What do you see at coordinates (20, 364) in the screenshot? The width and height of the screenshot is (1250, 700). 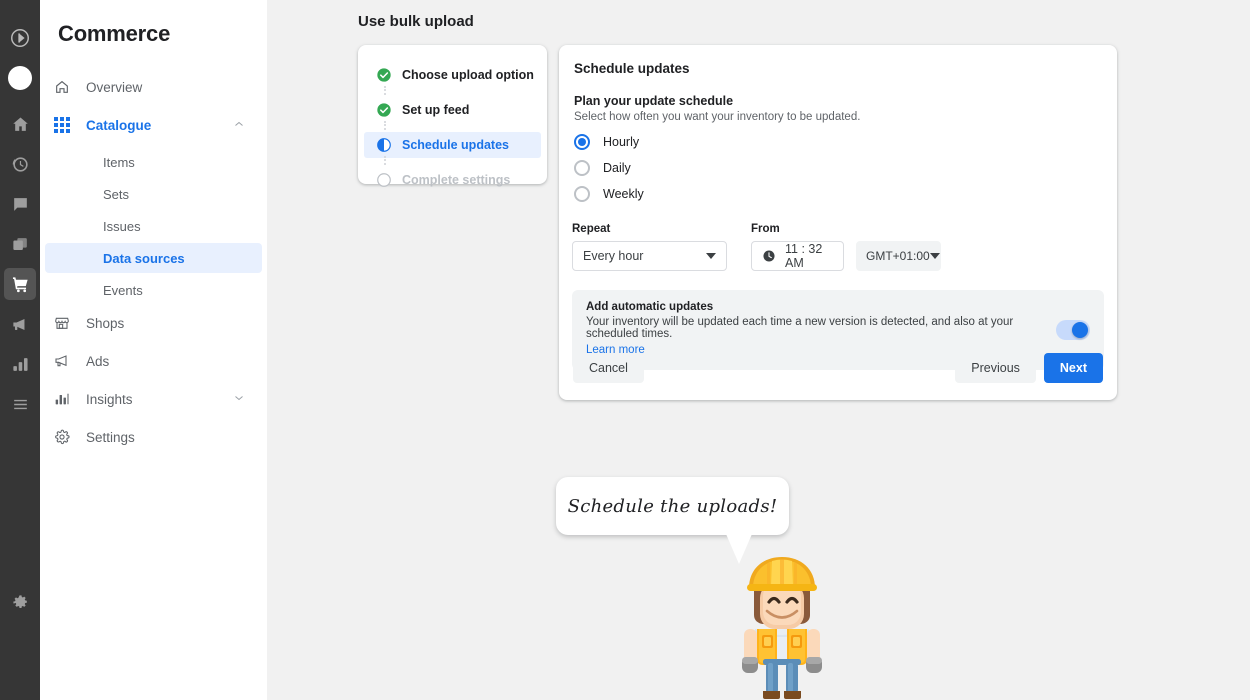 I see `analytics-bars-icon` at bounding box center [20, 364].